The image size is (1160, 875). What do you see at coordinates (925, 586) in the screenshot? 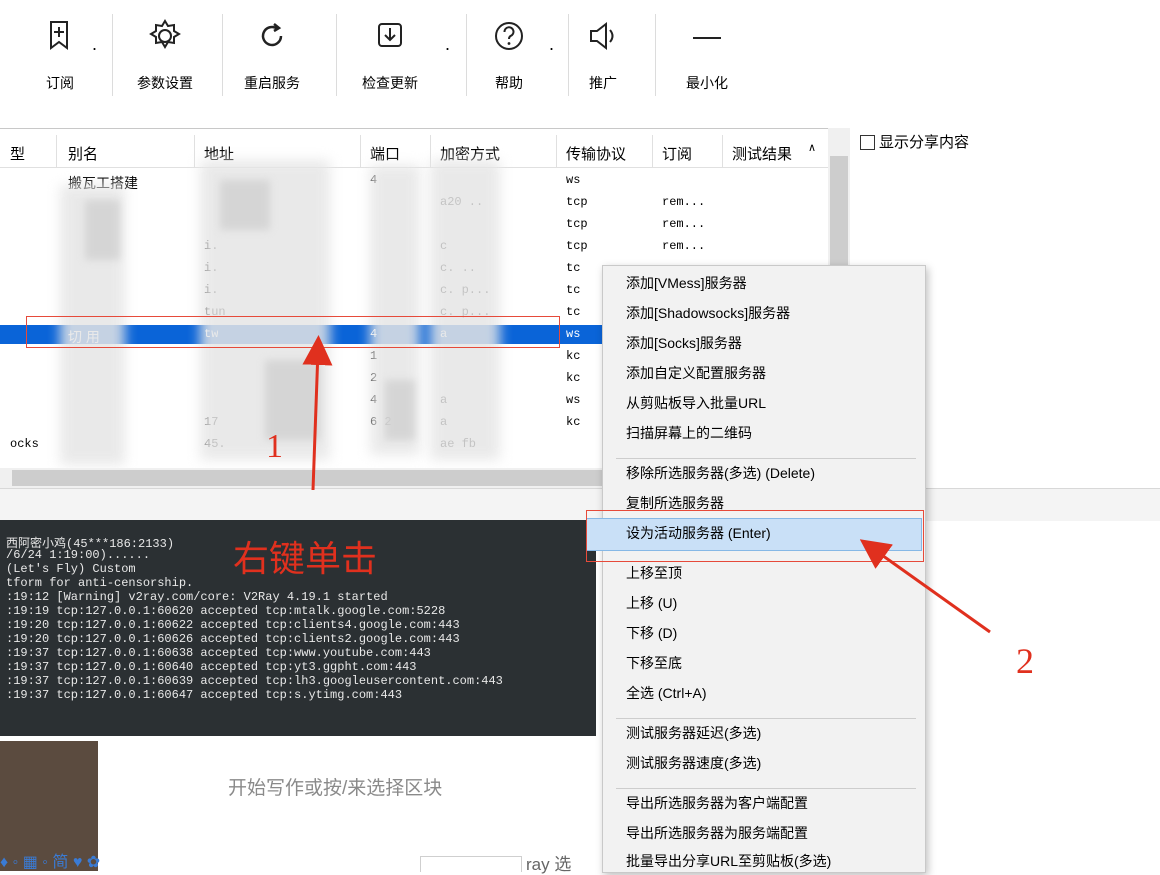
I see `arrow-to-set-active` at bounding box center [925, 586].